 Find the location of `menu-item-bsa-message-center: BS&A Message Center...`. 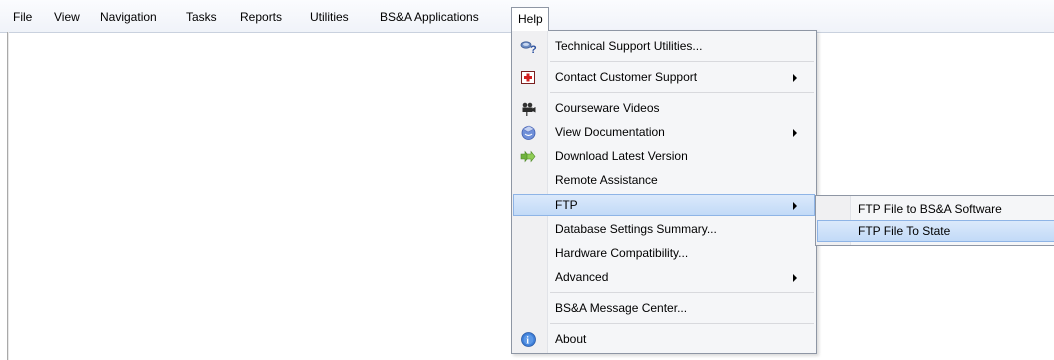

menu-item-bsa-message-center: BS&A Message Center... is located at coordinates (664, 308).